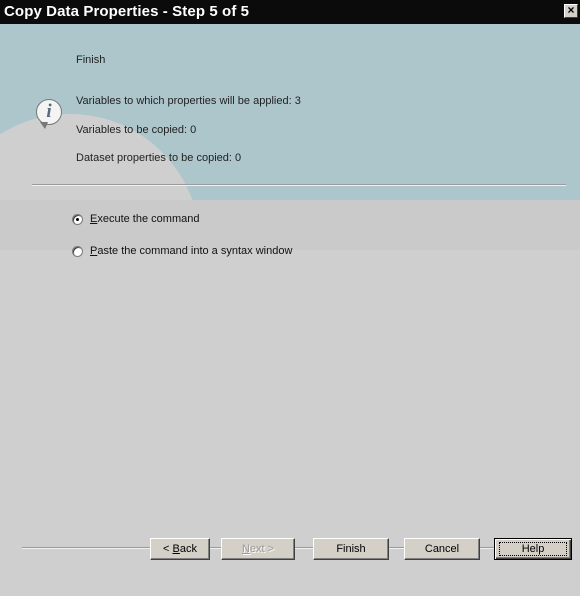 This screenshot has width=580, height=596. I want to click on finish-button: Finish, so click(351, 549).